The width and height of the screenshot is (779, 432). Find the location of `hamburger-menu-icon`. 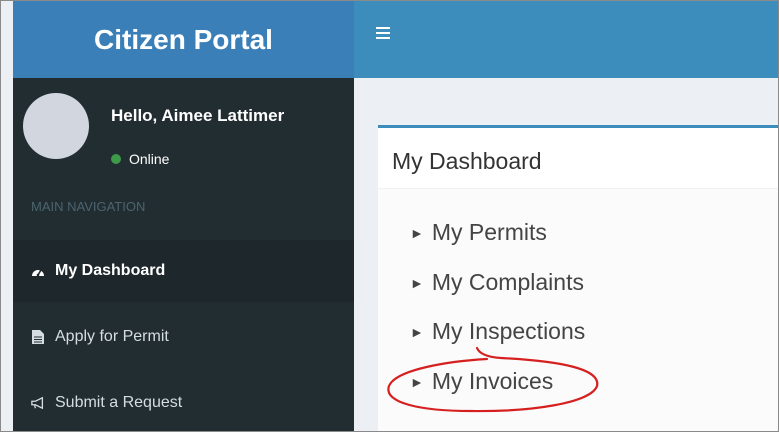

hamburger-menu-icon is located at coordinates (383, 33).